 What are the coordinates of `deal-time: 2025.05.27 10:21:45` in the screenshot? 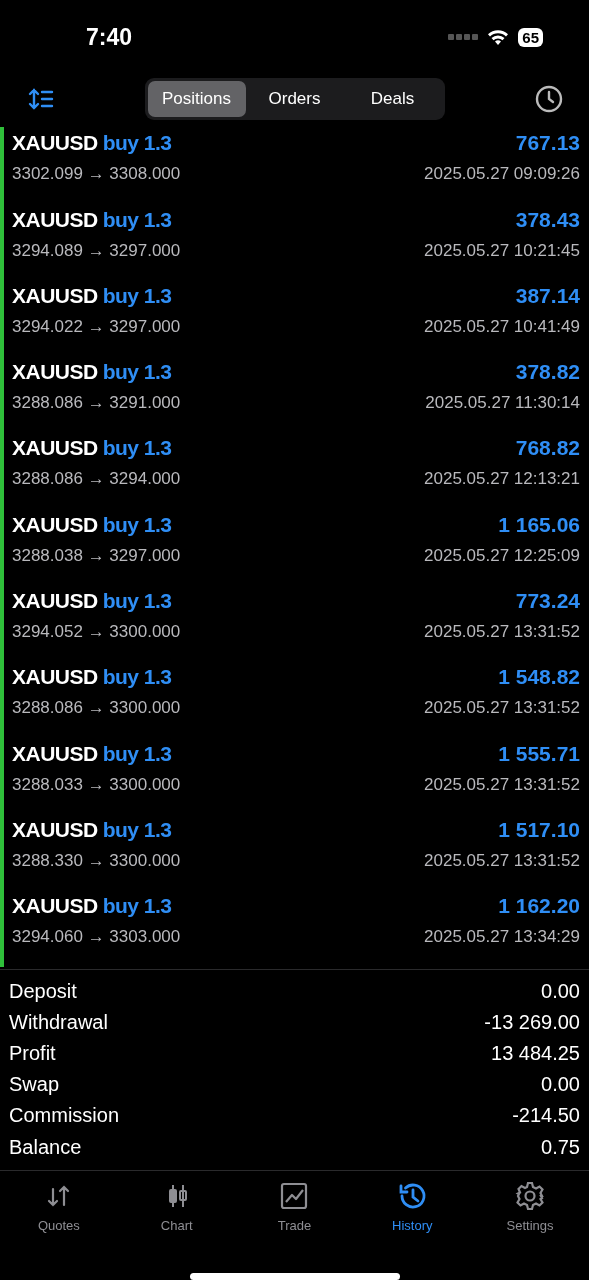 It's located at (502, 250).